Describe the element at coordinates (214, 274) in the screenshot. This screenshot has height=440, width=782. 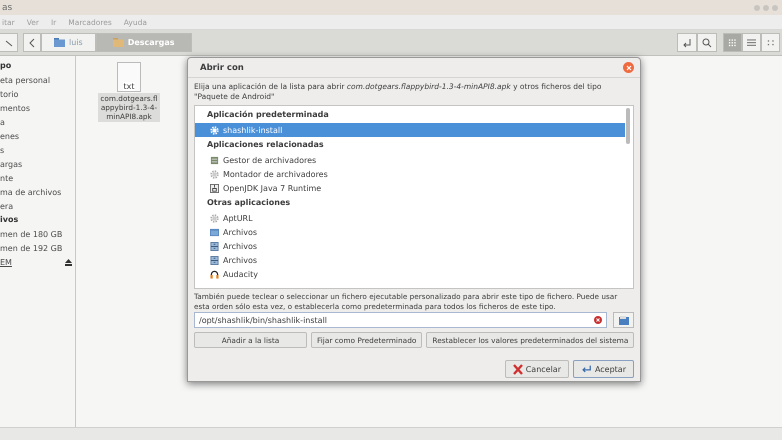
I see `headphones-icon` at that location.